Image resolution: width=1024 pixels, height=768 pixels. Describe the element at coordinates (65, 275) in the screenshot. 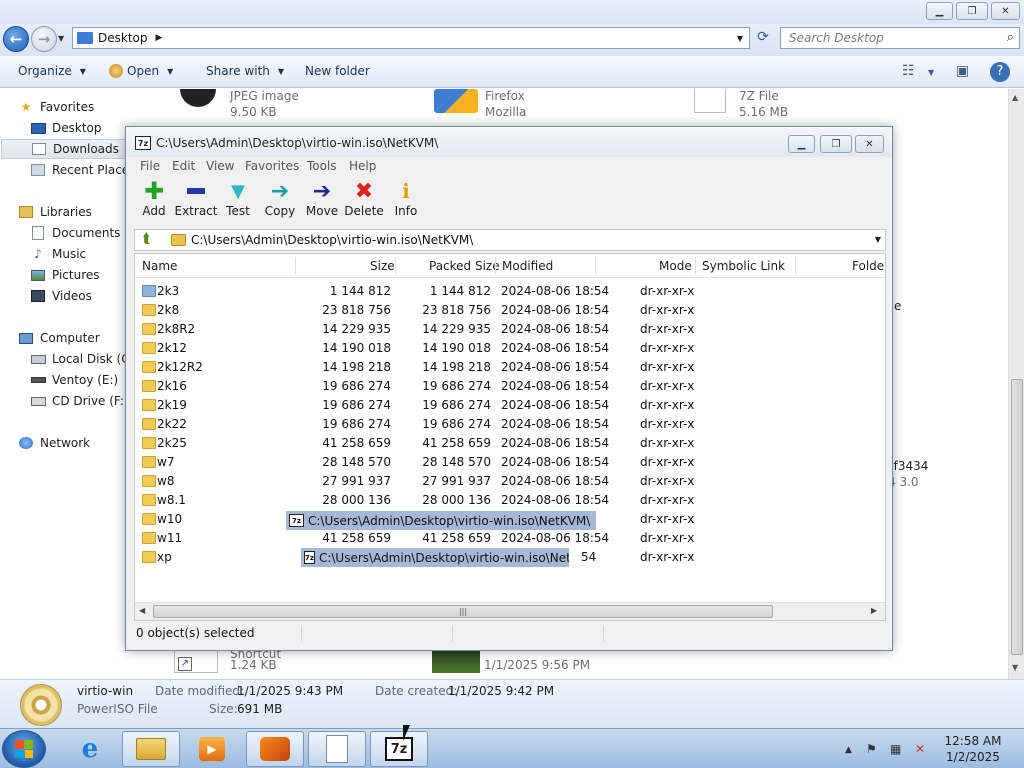

I see `nav-pictures: Pictures` at that location.